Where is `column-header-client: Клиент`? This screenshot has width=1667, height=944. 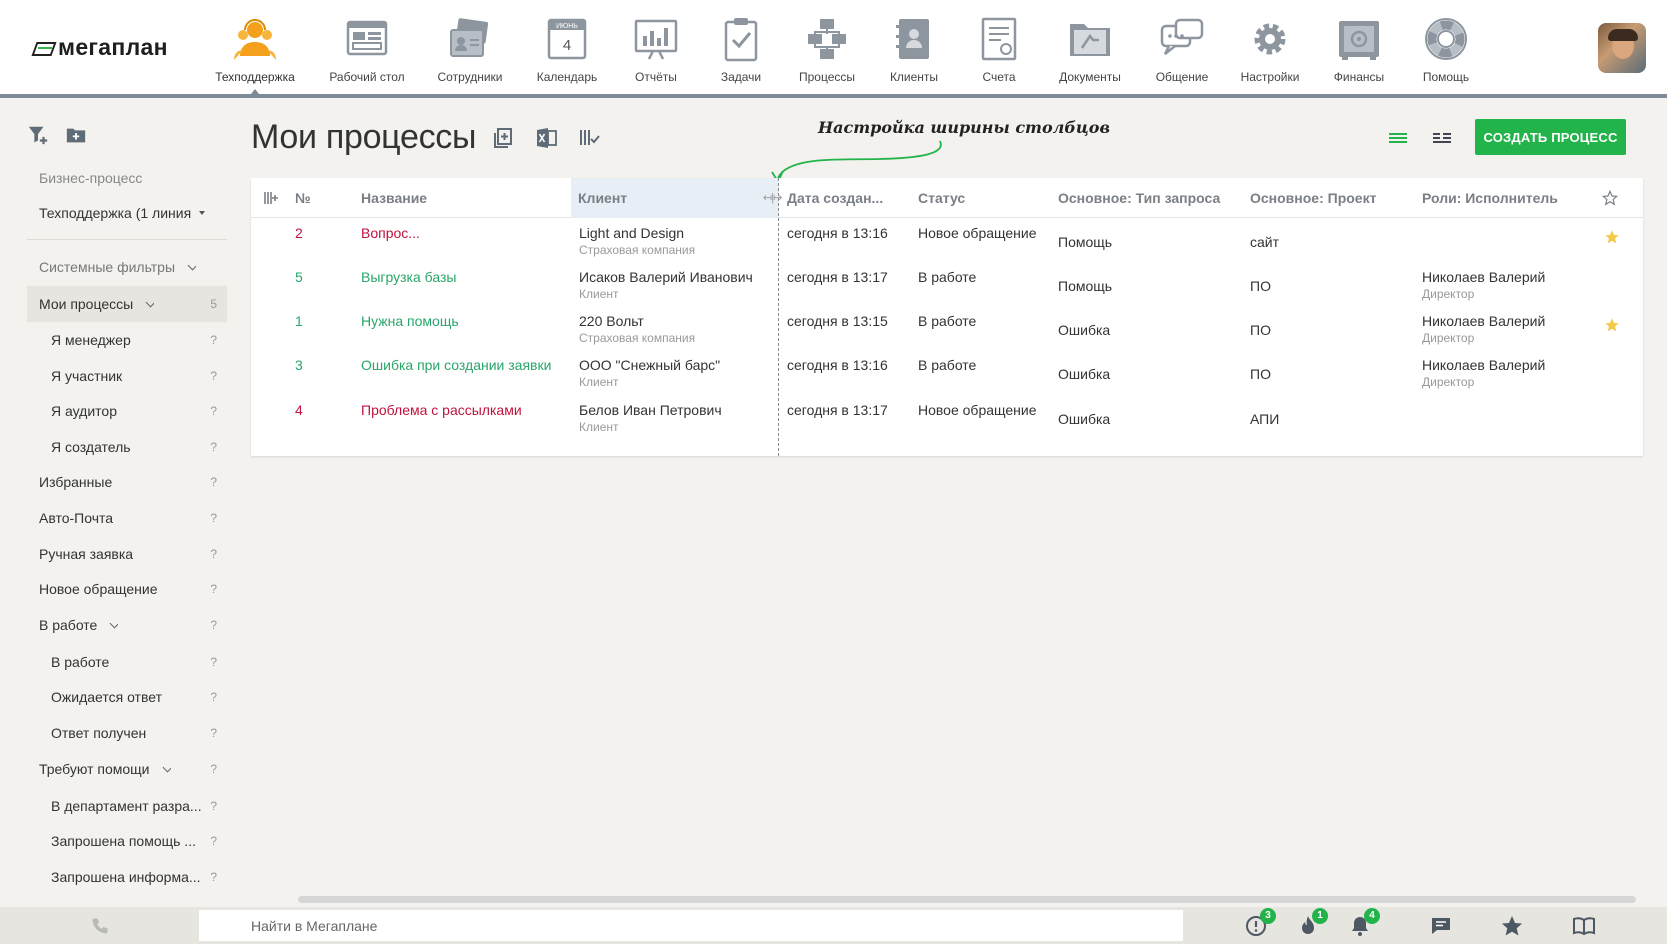 column-header-client: Клиент is located at coordinates (675, 198).